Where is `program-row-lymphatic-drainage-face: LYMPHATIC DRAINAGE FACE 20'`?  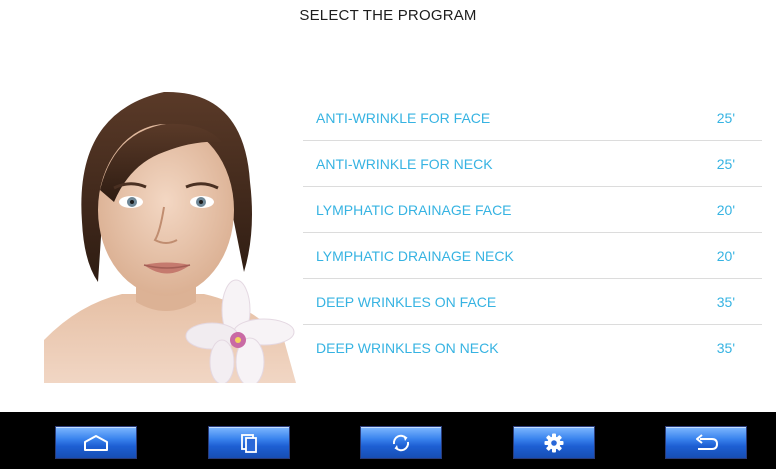 program-row-lymphatic-drainage-face: LYMPHATIC DRAINAGE FACE 20' is located at coordinates (532, 210).